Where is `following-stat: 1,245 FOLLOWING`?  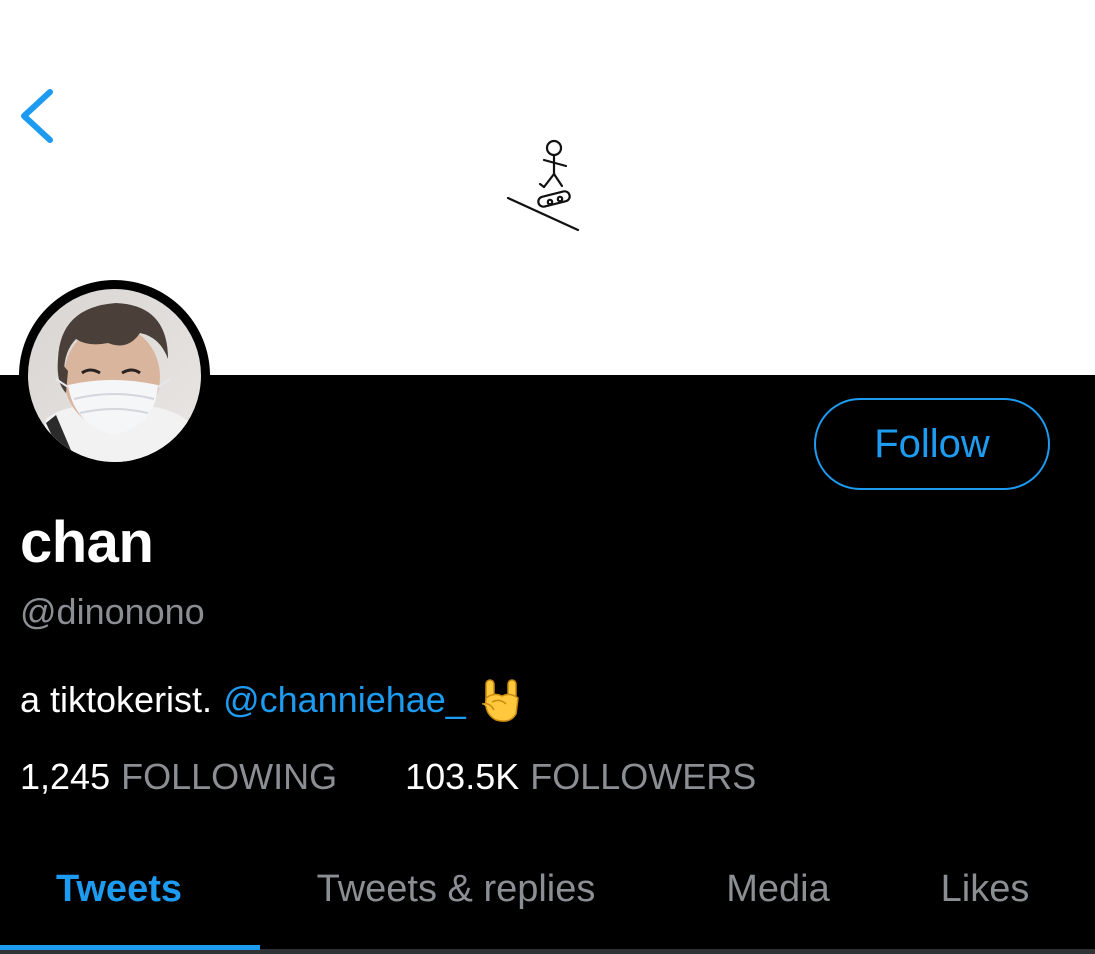
following-stat: 1,245 FOLLOWING is located at coordinates (178, 777).